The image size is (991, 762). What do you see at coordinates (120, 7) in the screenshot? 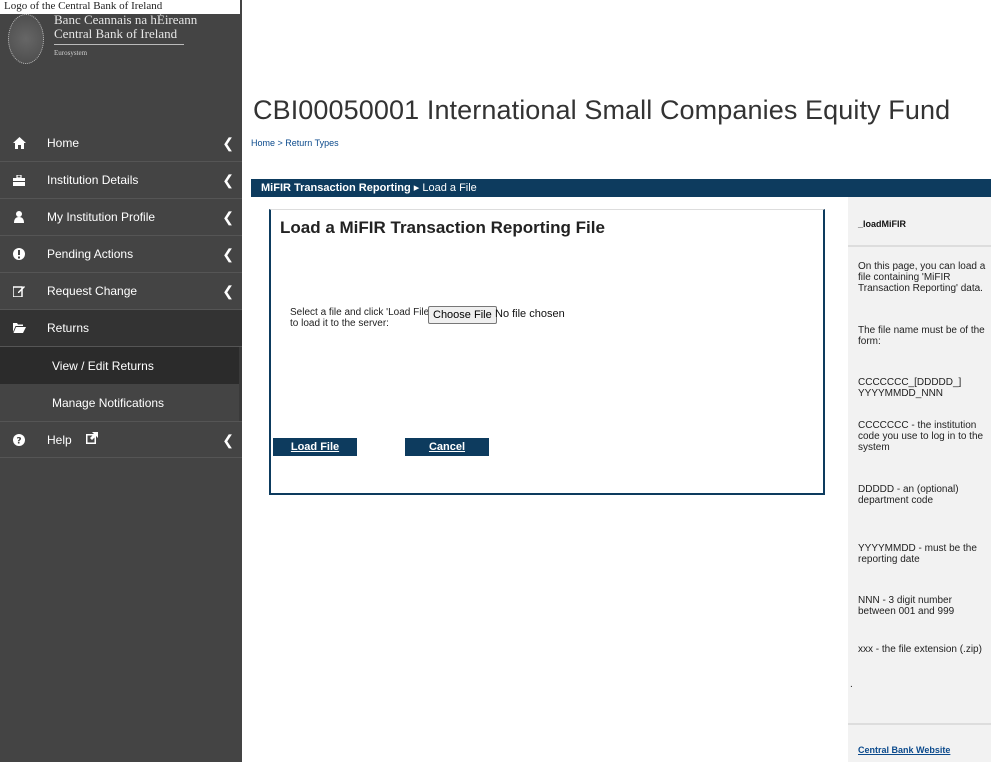
I see `logo-image-alt-text: Logo of the Central Bank of Ireland` at bounding box center [120, 7].